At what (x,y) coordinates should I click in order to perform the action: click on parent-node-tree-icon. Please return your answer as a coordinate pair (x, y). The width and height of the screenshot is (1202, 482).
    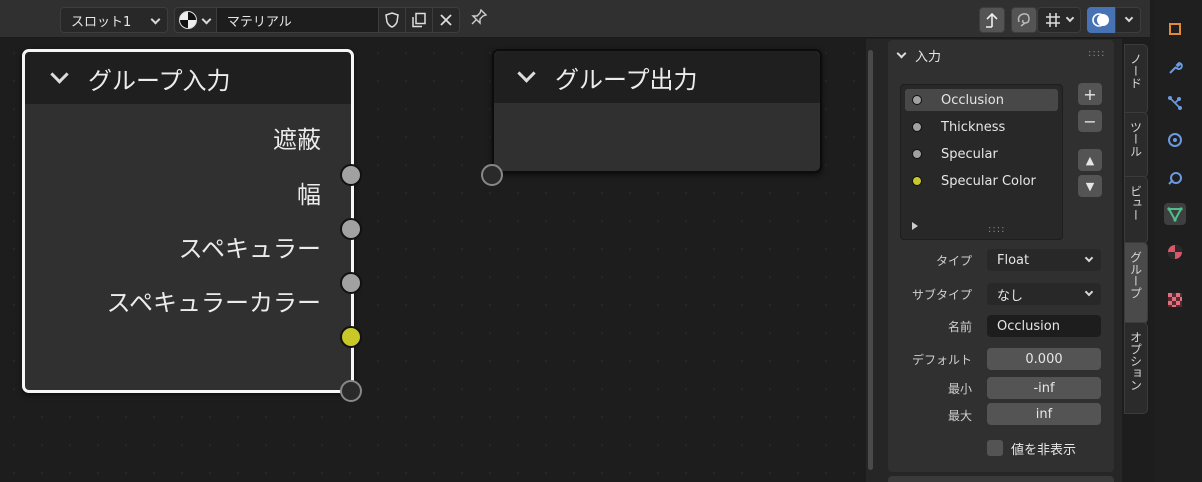
    Looking at the image, I should click on (992, 20).